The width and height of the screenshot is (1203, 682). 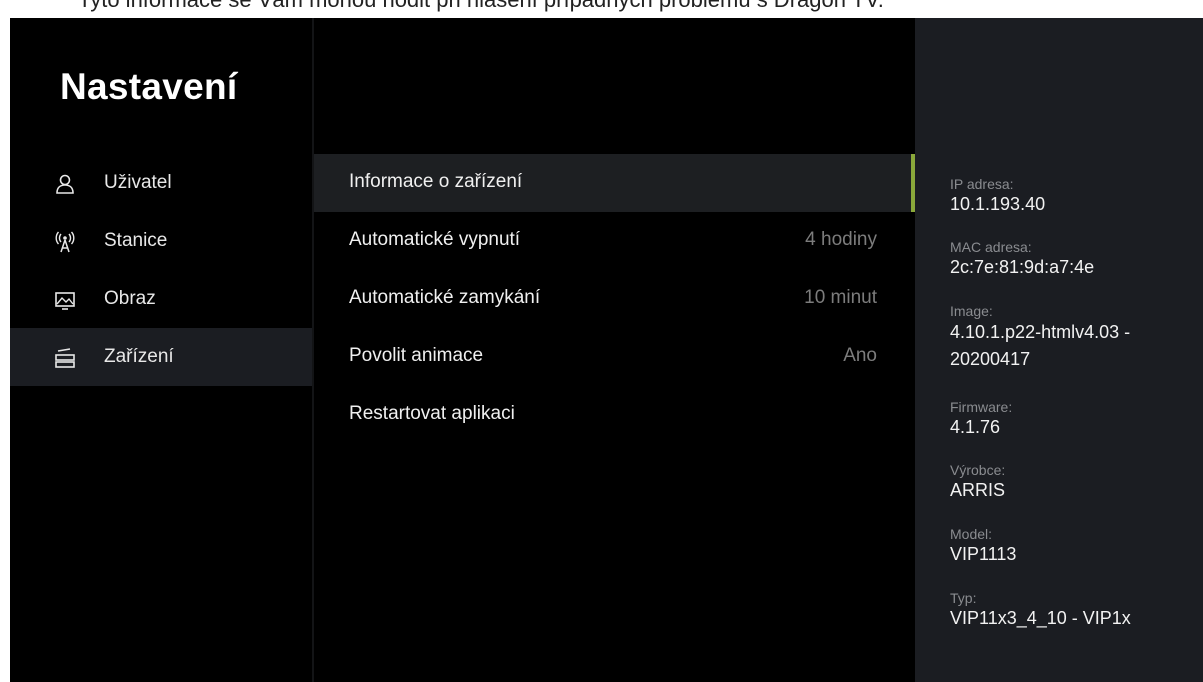 What do you see at coordinates (1072, 196) in the screenshot?
I see `info-row-ip: IP adresa: 10.1.193.40` at bounding box center [1072, 196].